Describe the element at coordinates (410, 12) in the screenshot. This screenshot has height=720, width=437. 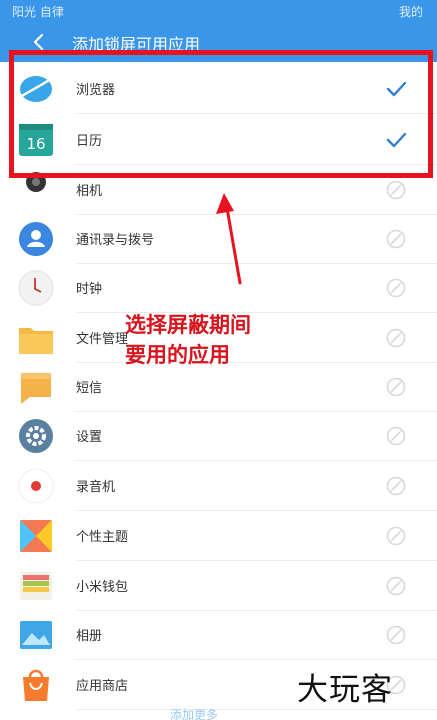
I see `status-bar-right-text: 我的` at that location.